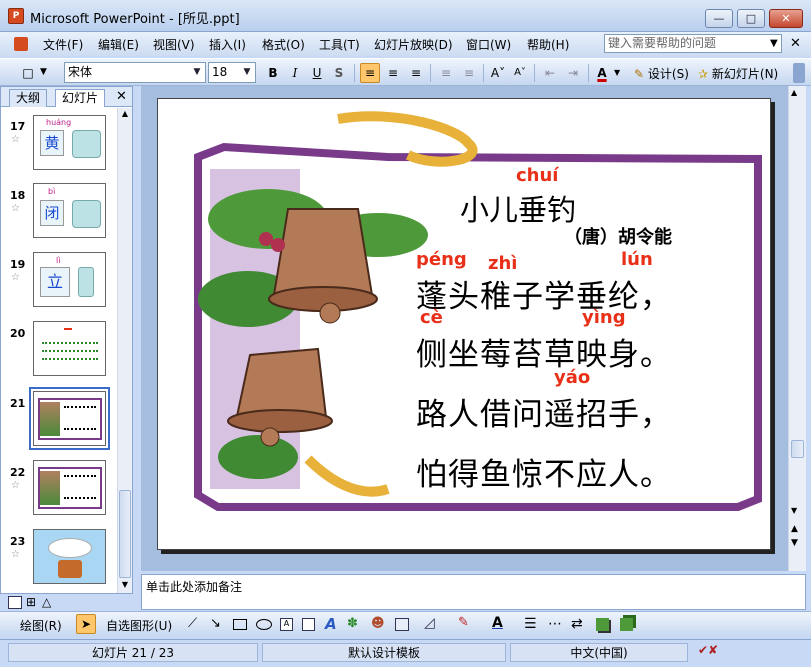 The width and height of the screenshot is (811, 667). Describe the element at coordinates (795, 43) in the screenshot. I see `close-document-icon: ✕` at that location.